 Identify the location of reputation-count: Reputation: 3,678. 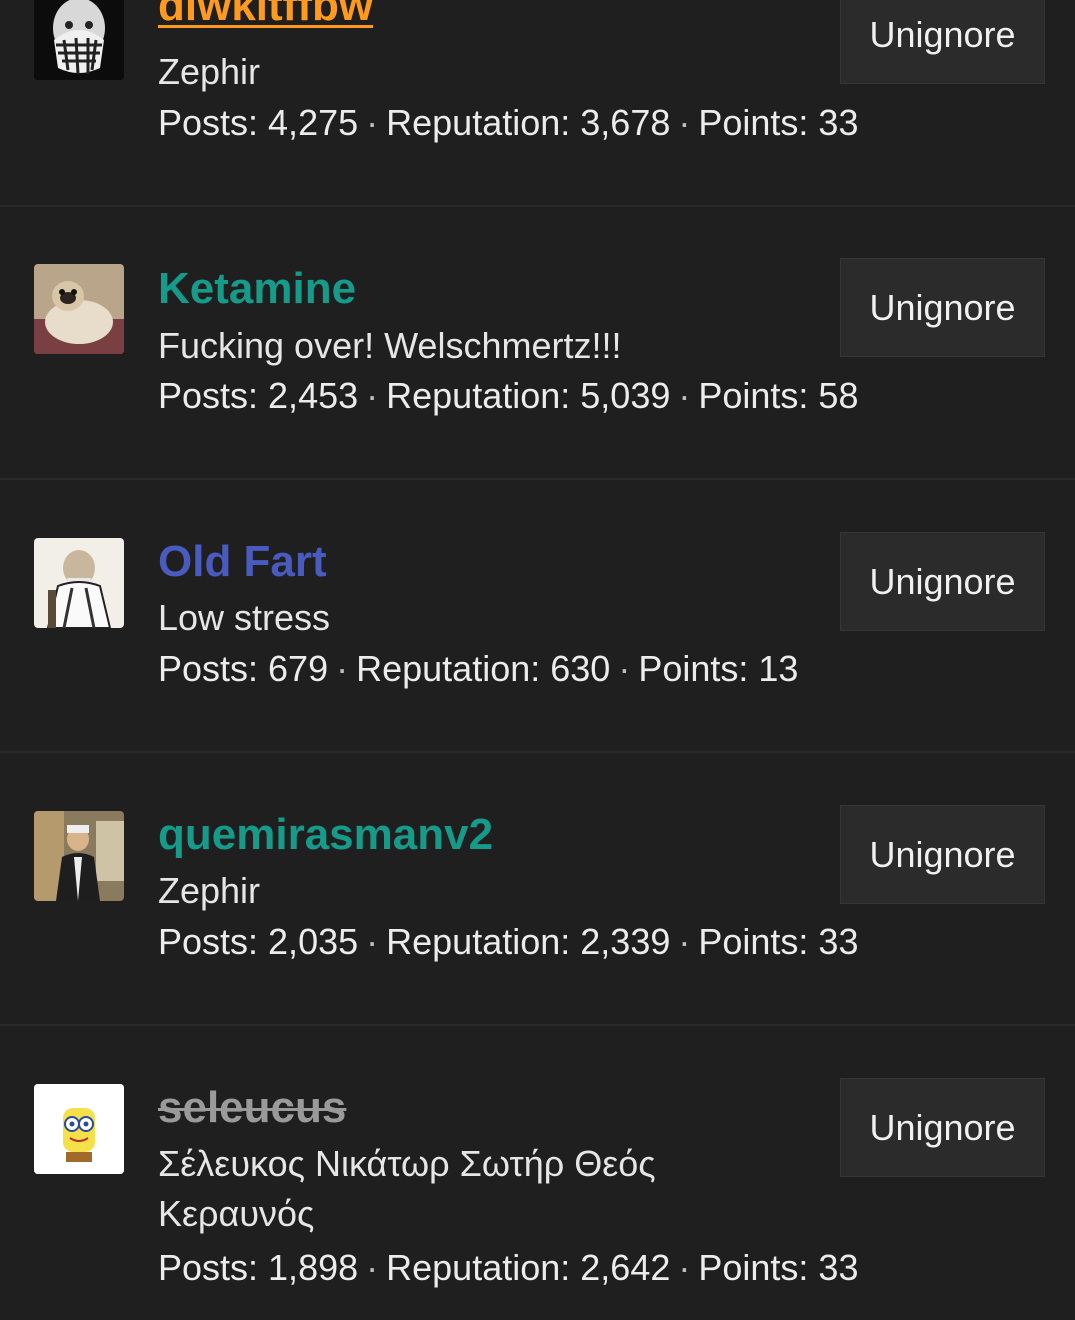
(528, 122).